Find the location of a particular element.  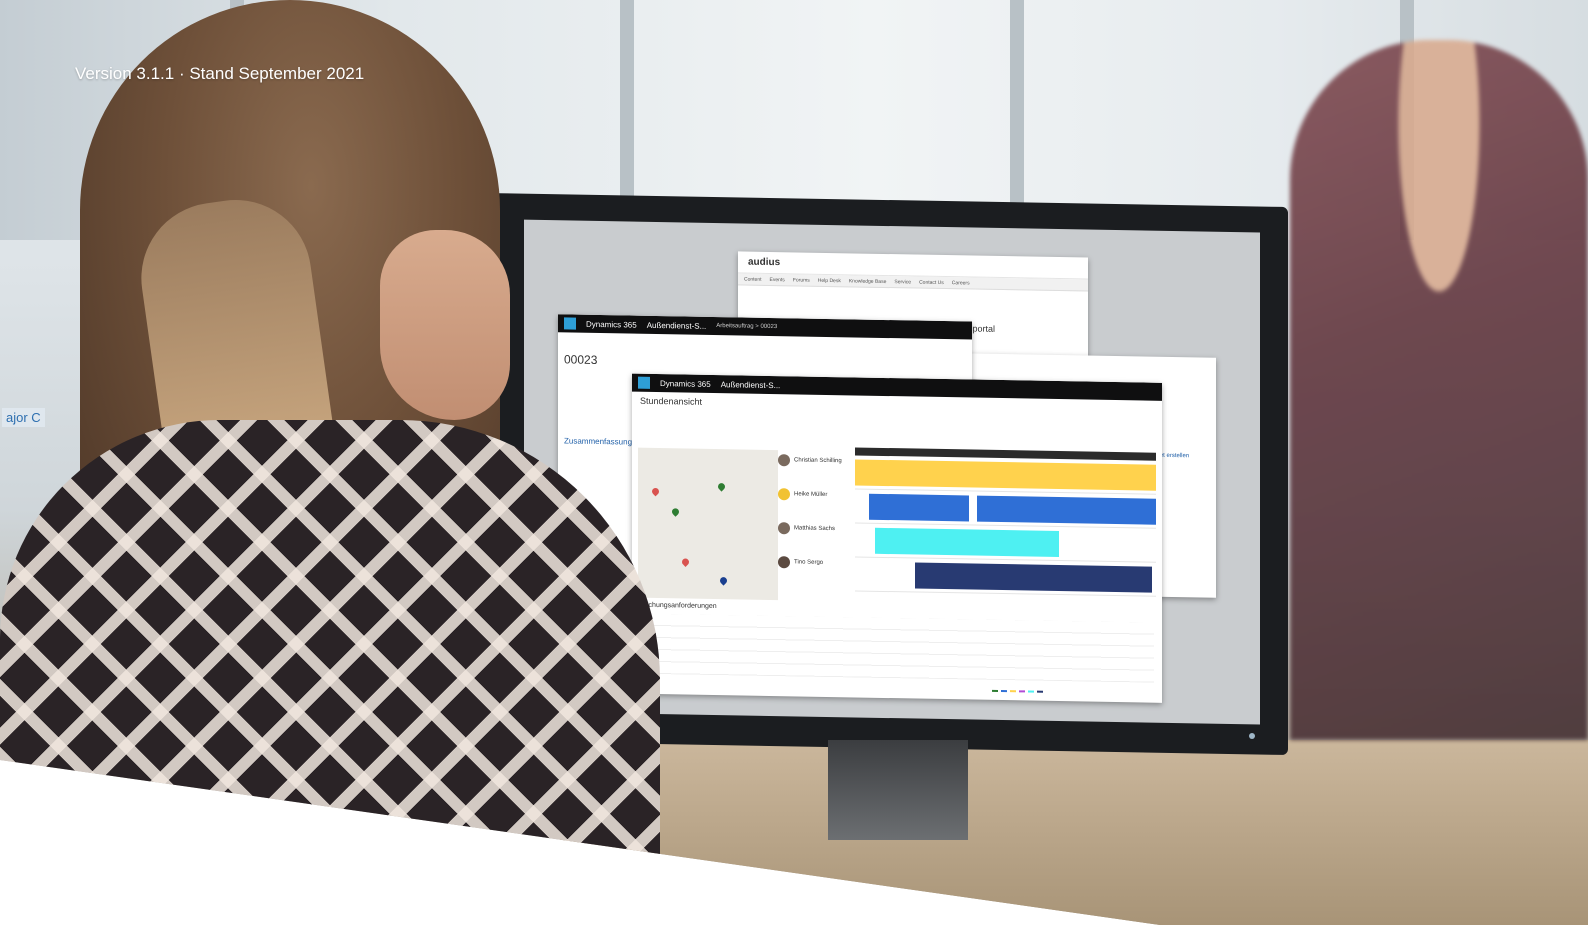

requirements-grid is located at coordinates (897, 648).